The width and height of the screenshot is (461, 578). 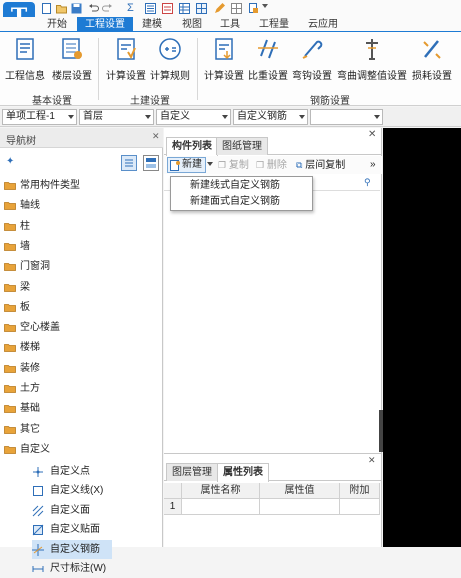 I want to click on tab-tools: 工具, so click(x=230, y=24).